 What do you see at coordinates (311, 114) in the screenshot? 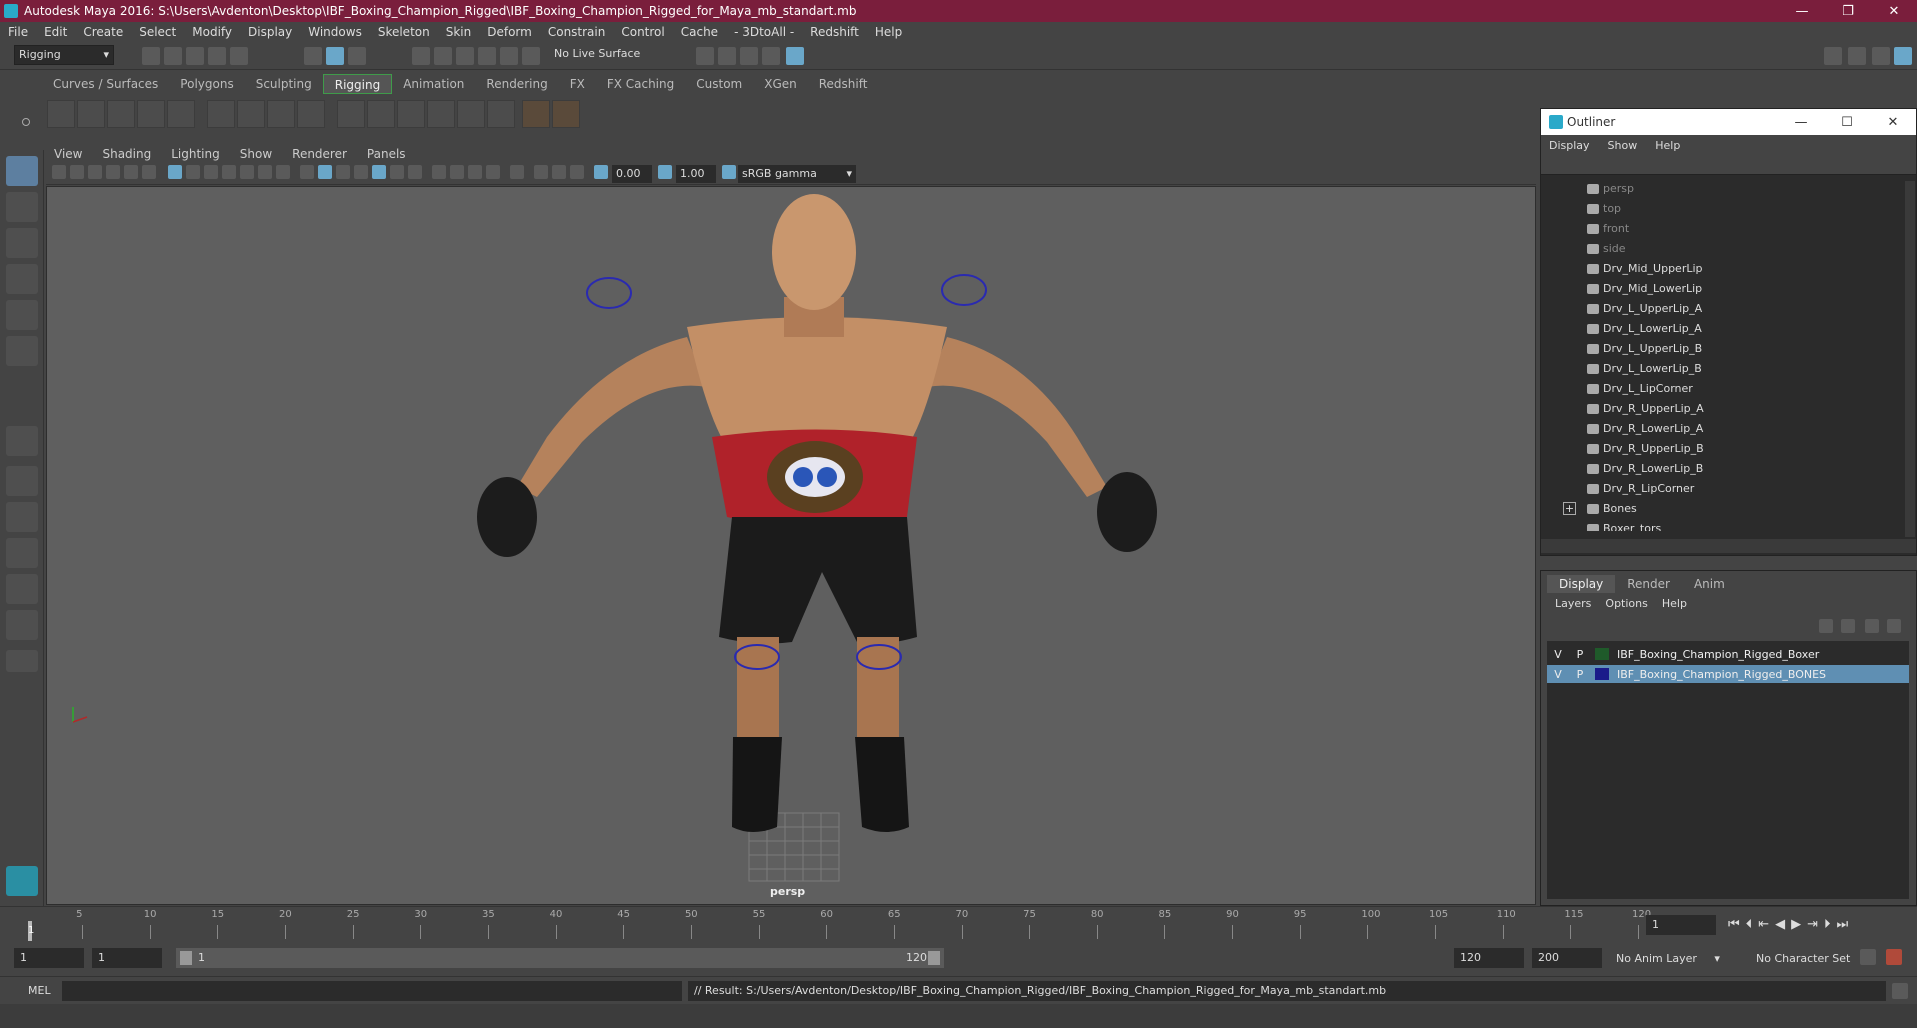
I see `cluster-icon` at bounding box center [311, 114].